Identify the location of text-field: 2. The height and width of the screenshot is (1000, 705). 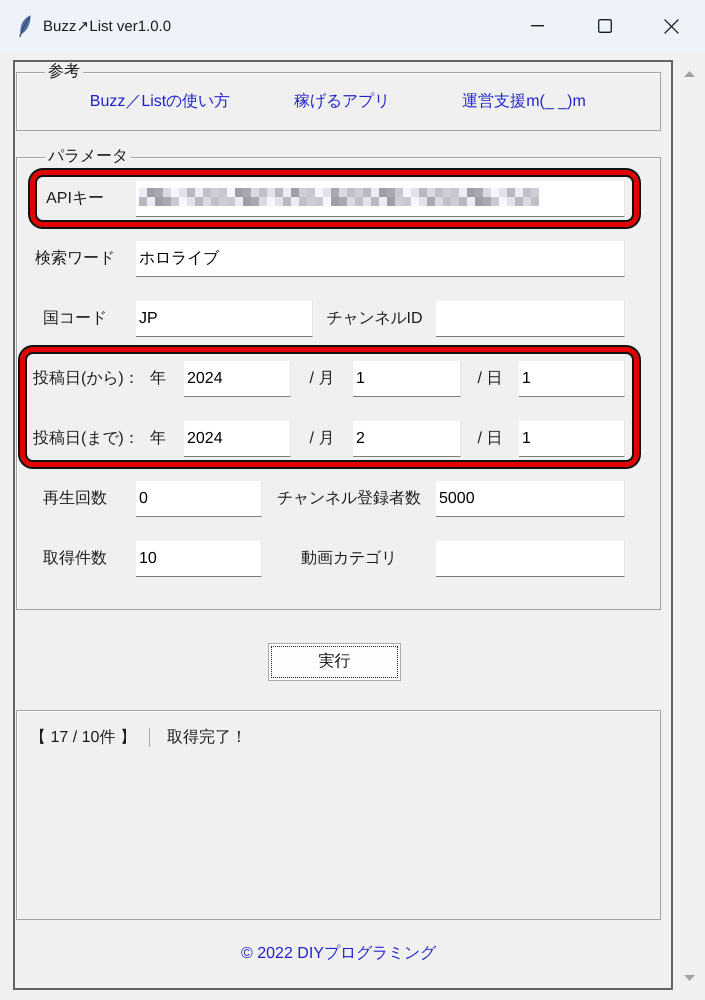
(407, 439).